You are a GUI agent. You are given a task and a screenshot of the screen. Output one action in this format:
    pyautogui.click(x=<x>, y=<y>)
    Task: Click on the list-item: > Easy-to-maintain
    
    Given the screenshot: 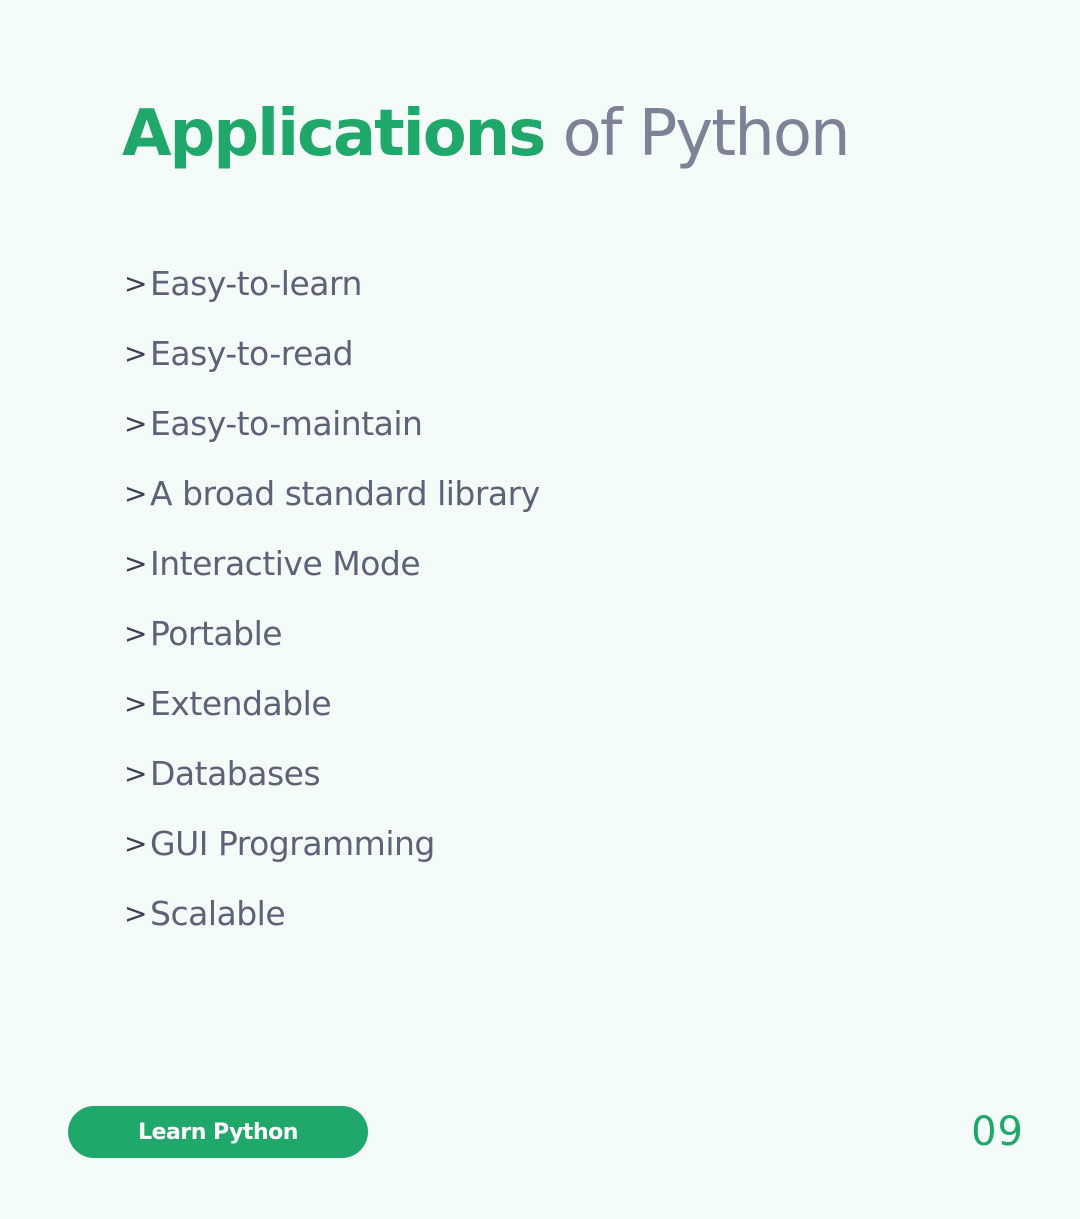 What is the action you would take?
    pyautogui.click(x=332, y=423)
    